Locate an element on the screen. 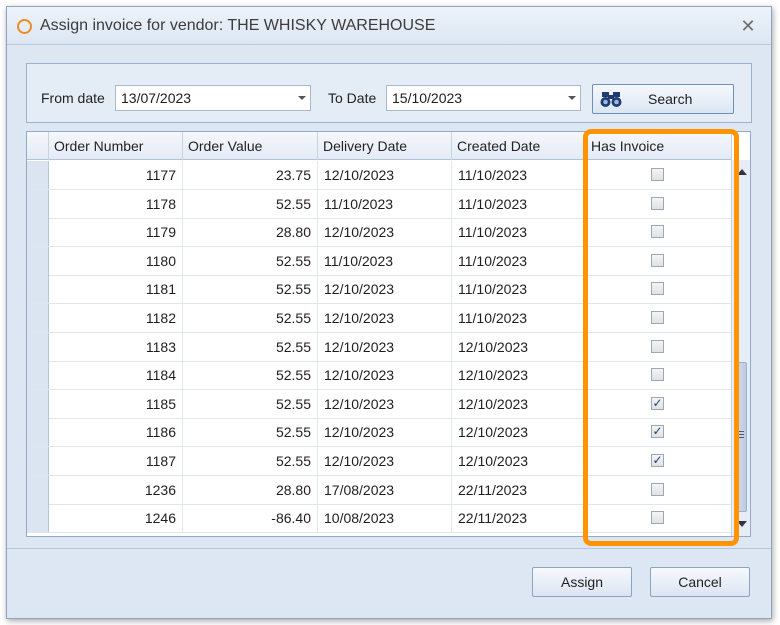  scroll-thumb is located at coordinates (741, 437).